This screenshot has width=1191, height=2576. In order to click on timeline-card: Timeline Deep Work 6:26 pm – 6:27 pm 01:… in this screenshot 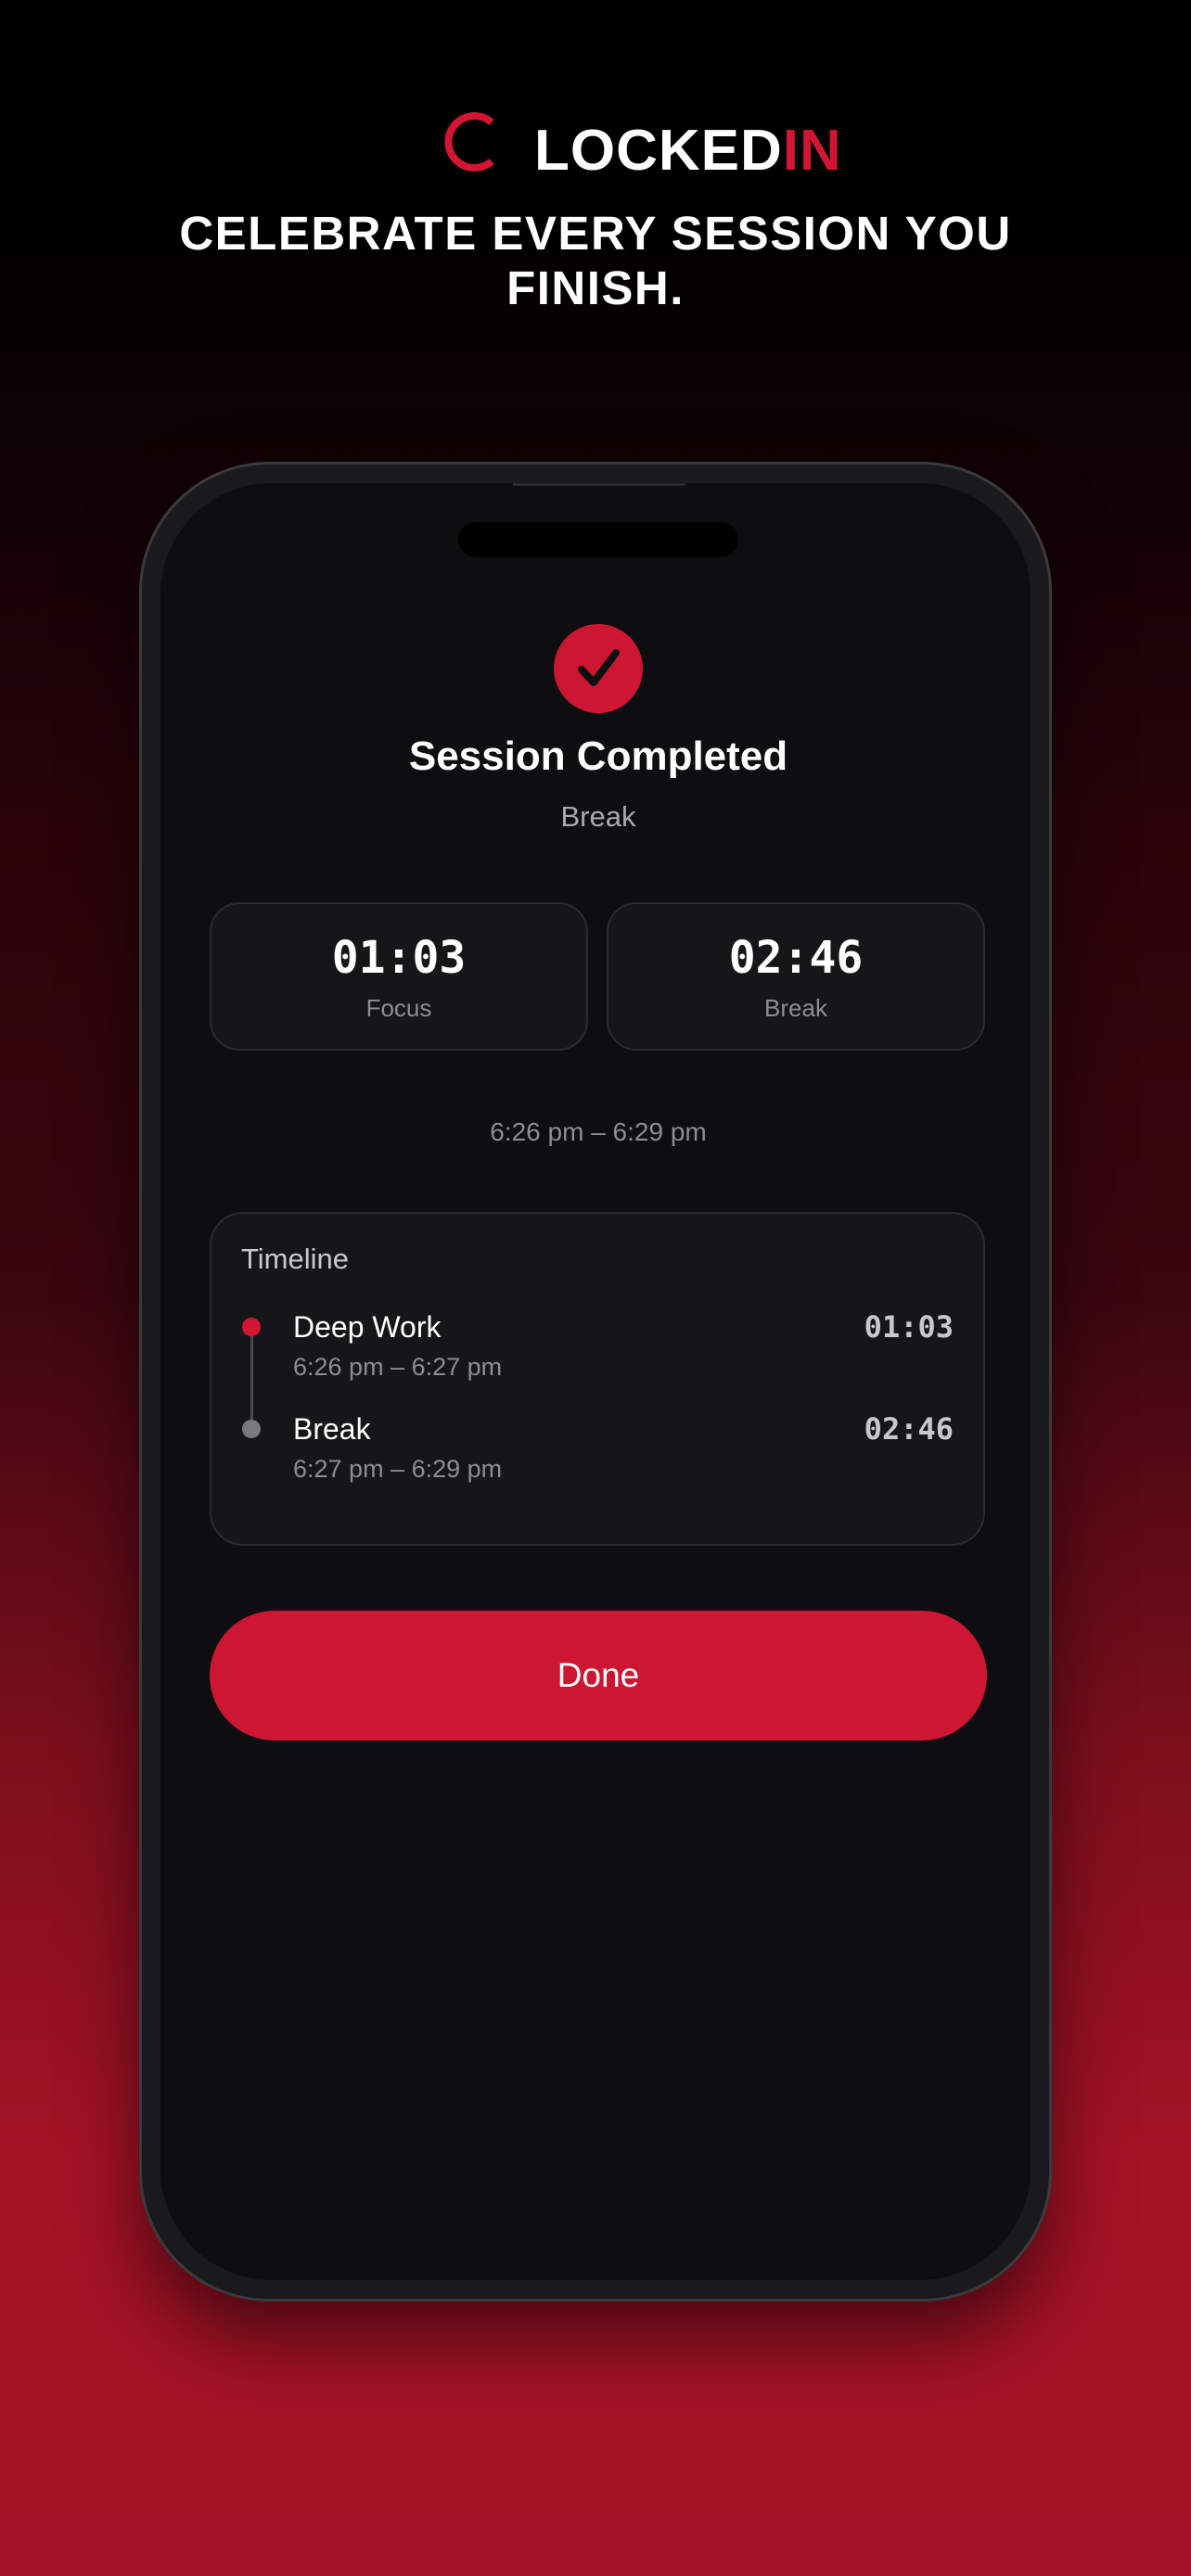, I will do `click(597, 1379)`.